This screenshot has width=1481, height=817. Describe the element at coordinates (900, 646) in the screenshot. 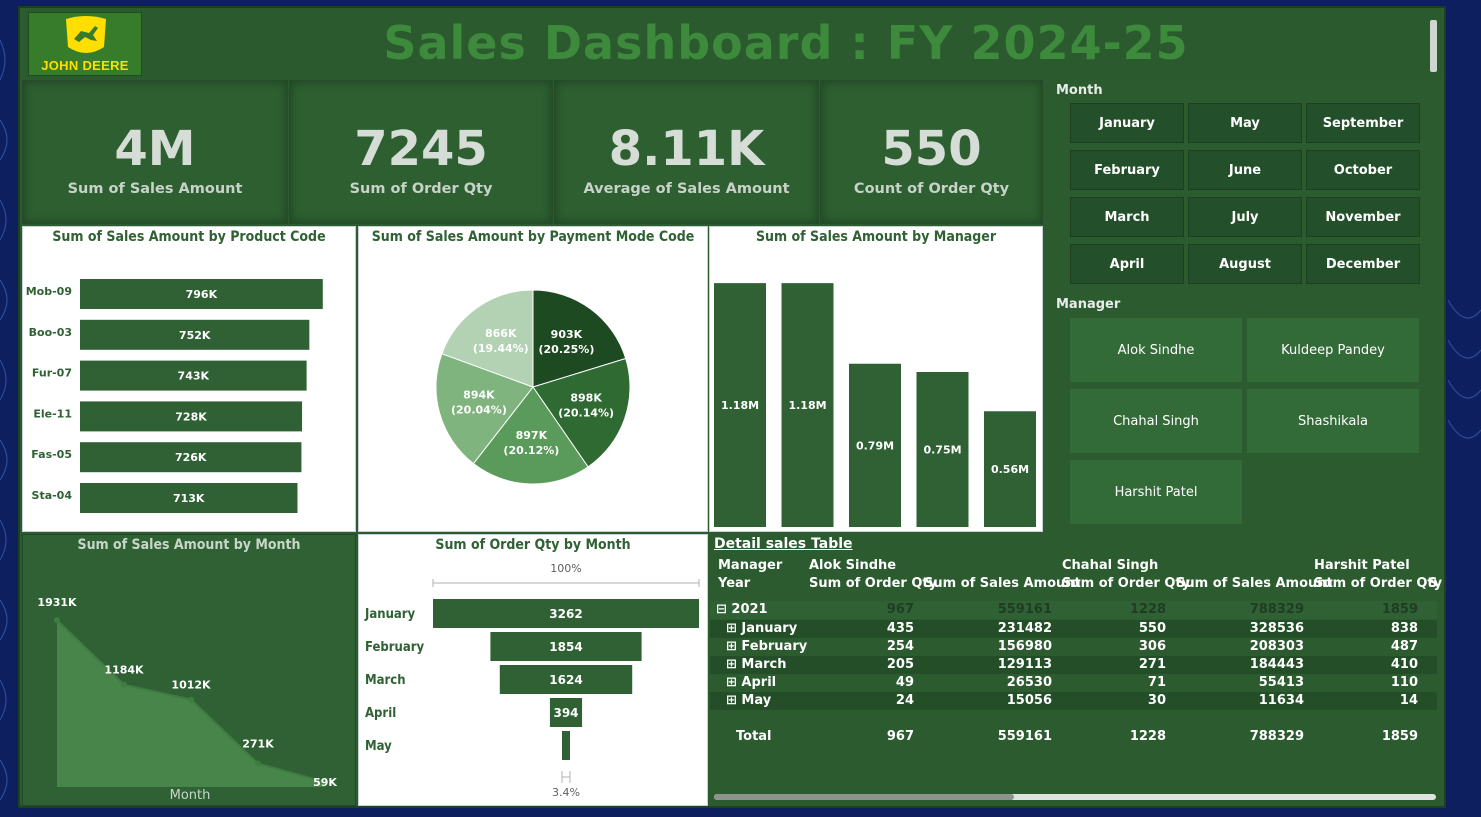

I see `table-cell: 254` at that location.